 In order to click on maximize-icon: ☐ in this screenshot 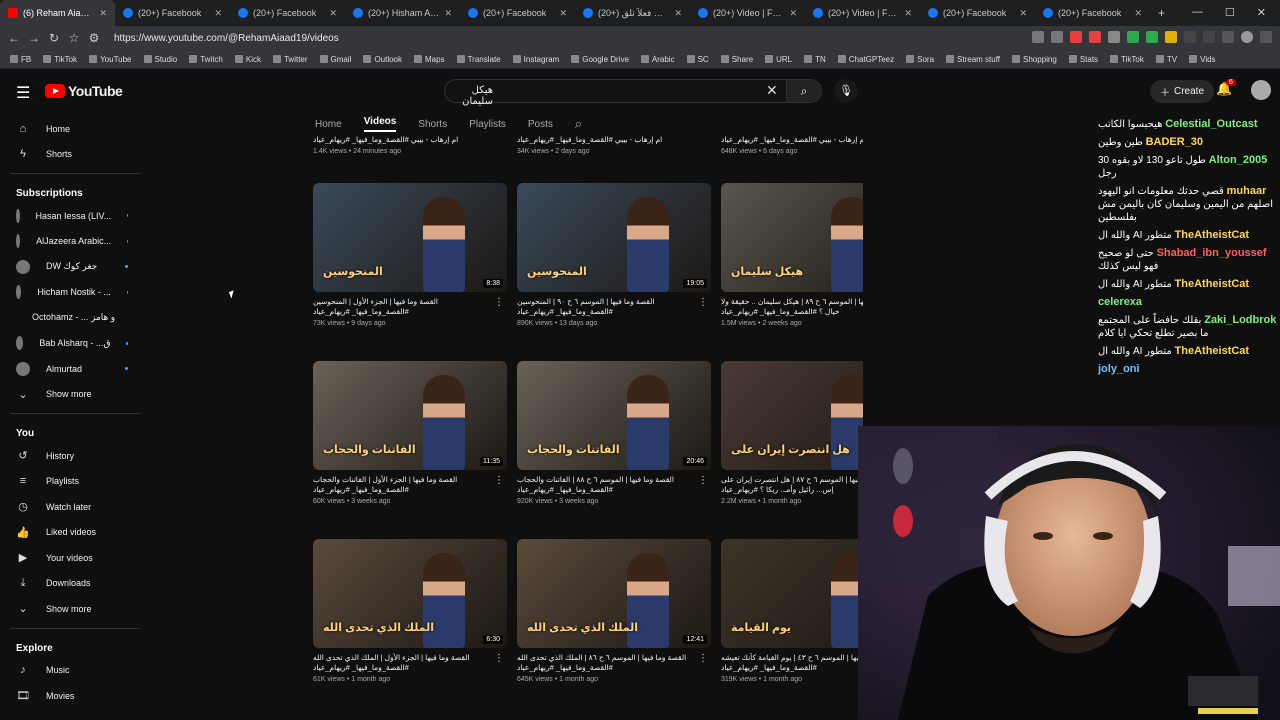, I will do `click(1230, 12)`.